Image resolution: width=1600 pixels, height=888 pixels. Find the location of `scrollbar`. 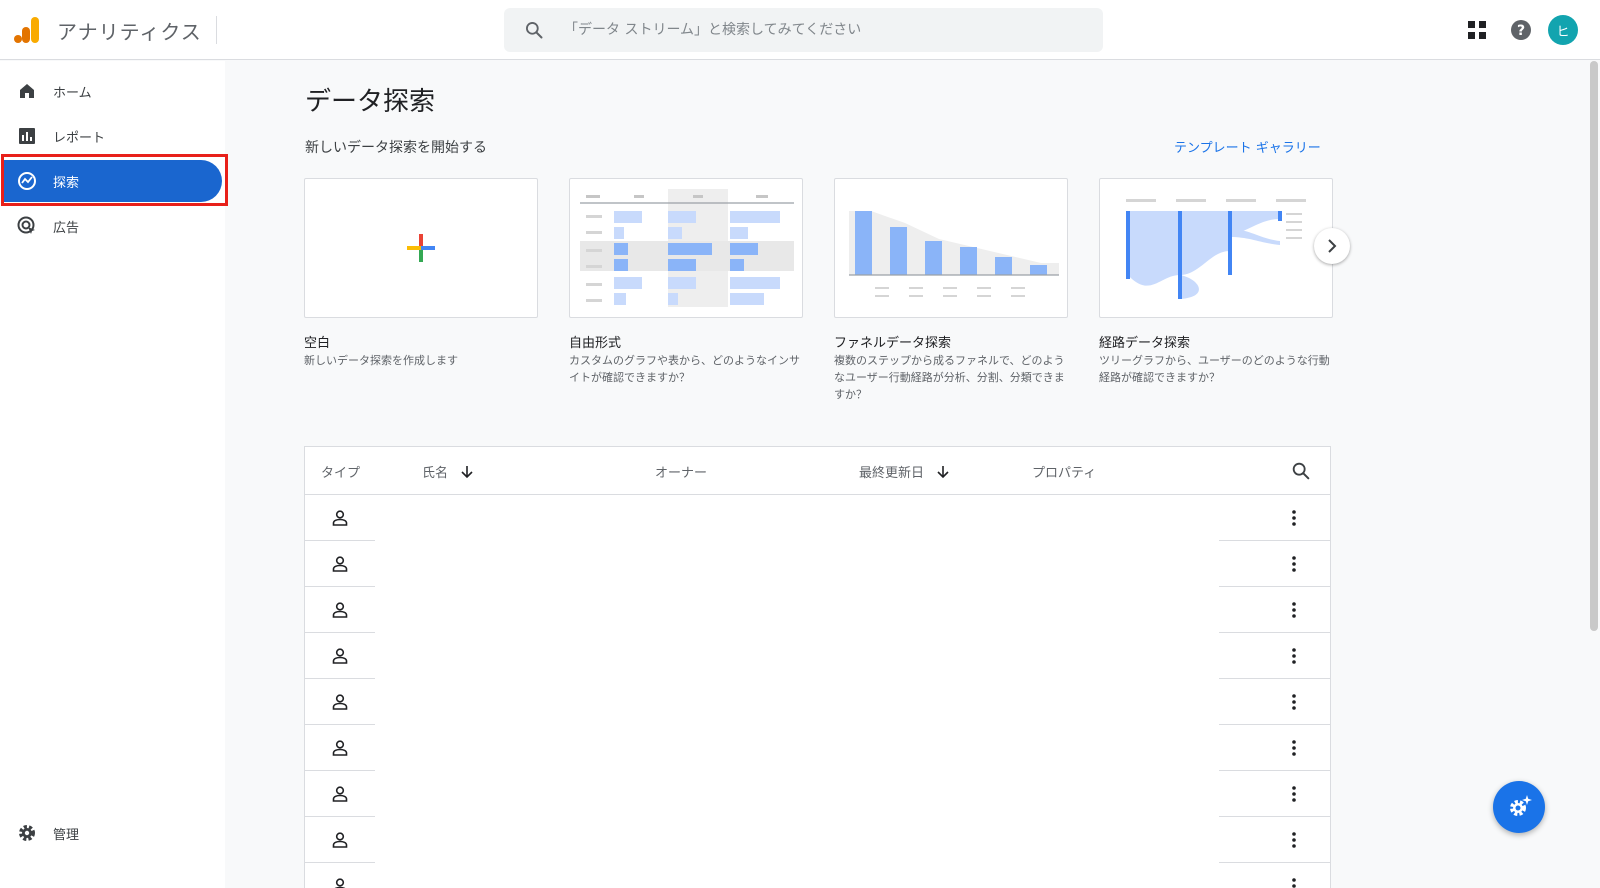

scrollbar is located at coordinates (1594, 346).